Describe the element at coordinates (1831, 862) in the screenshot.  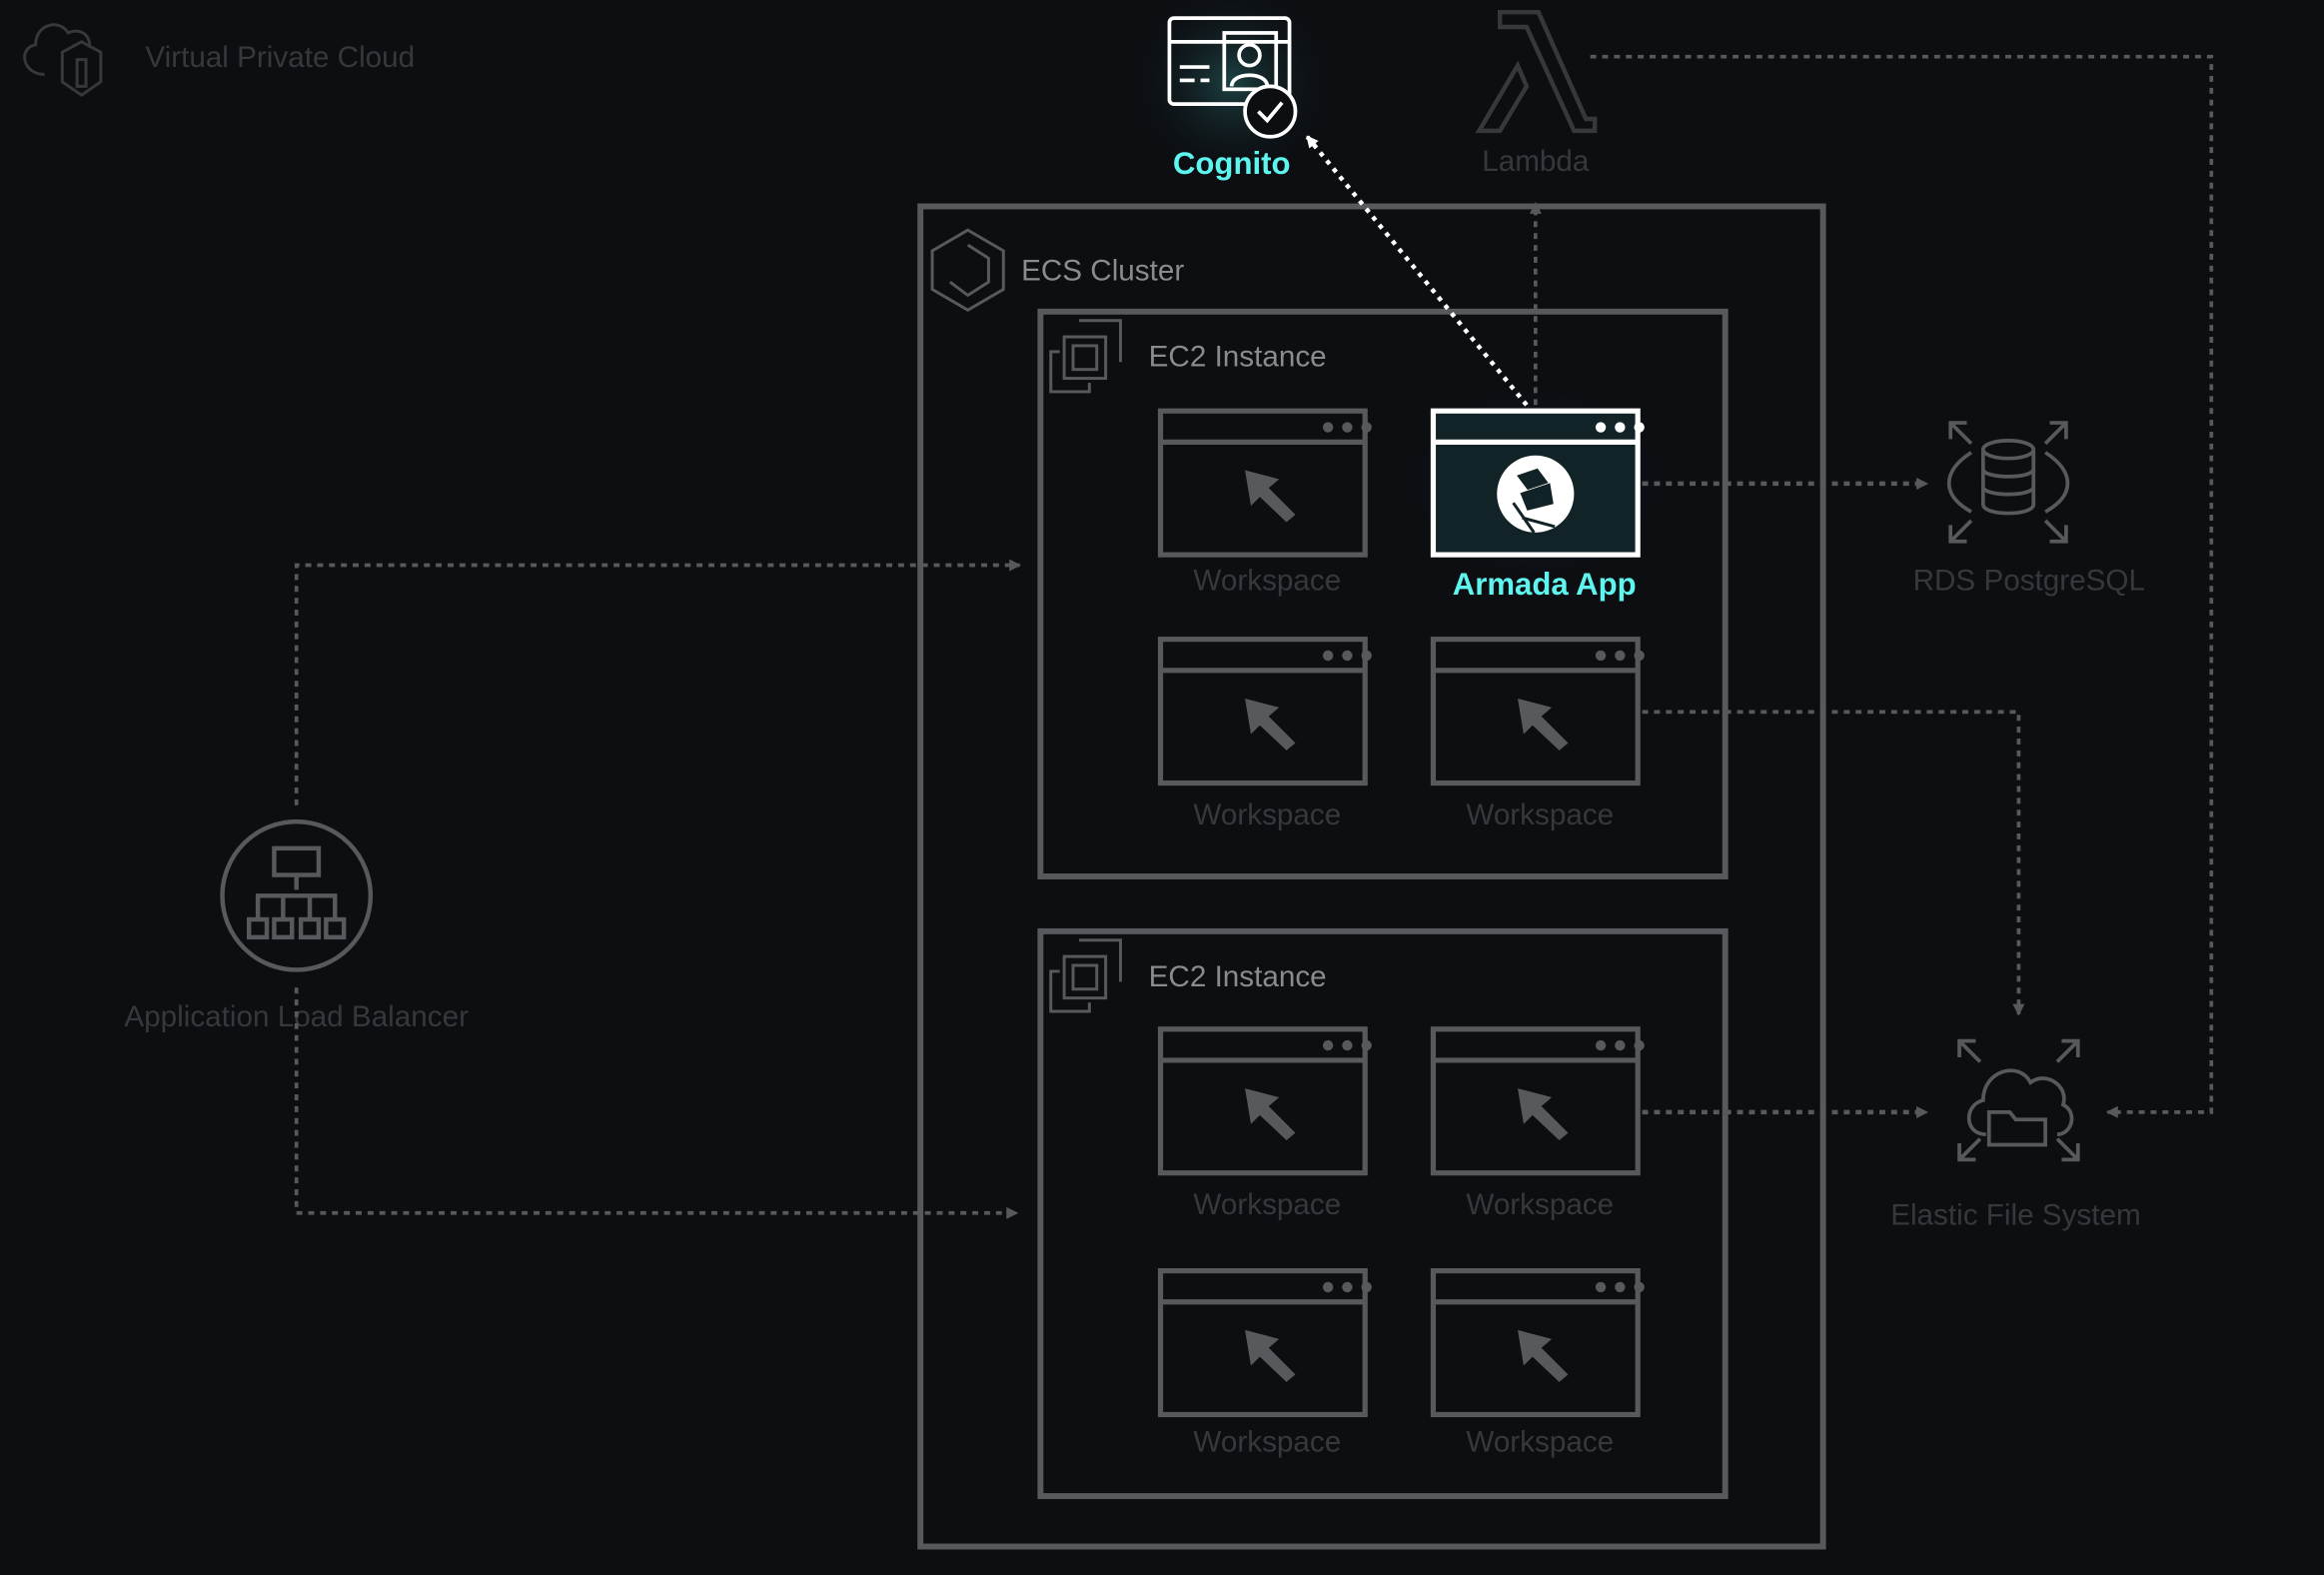
I see `workspace-to-efs-connector` at that location.